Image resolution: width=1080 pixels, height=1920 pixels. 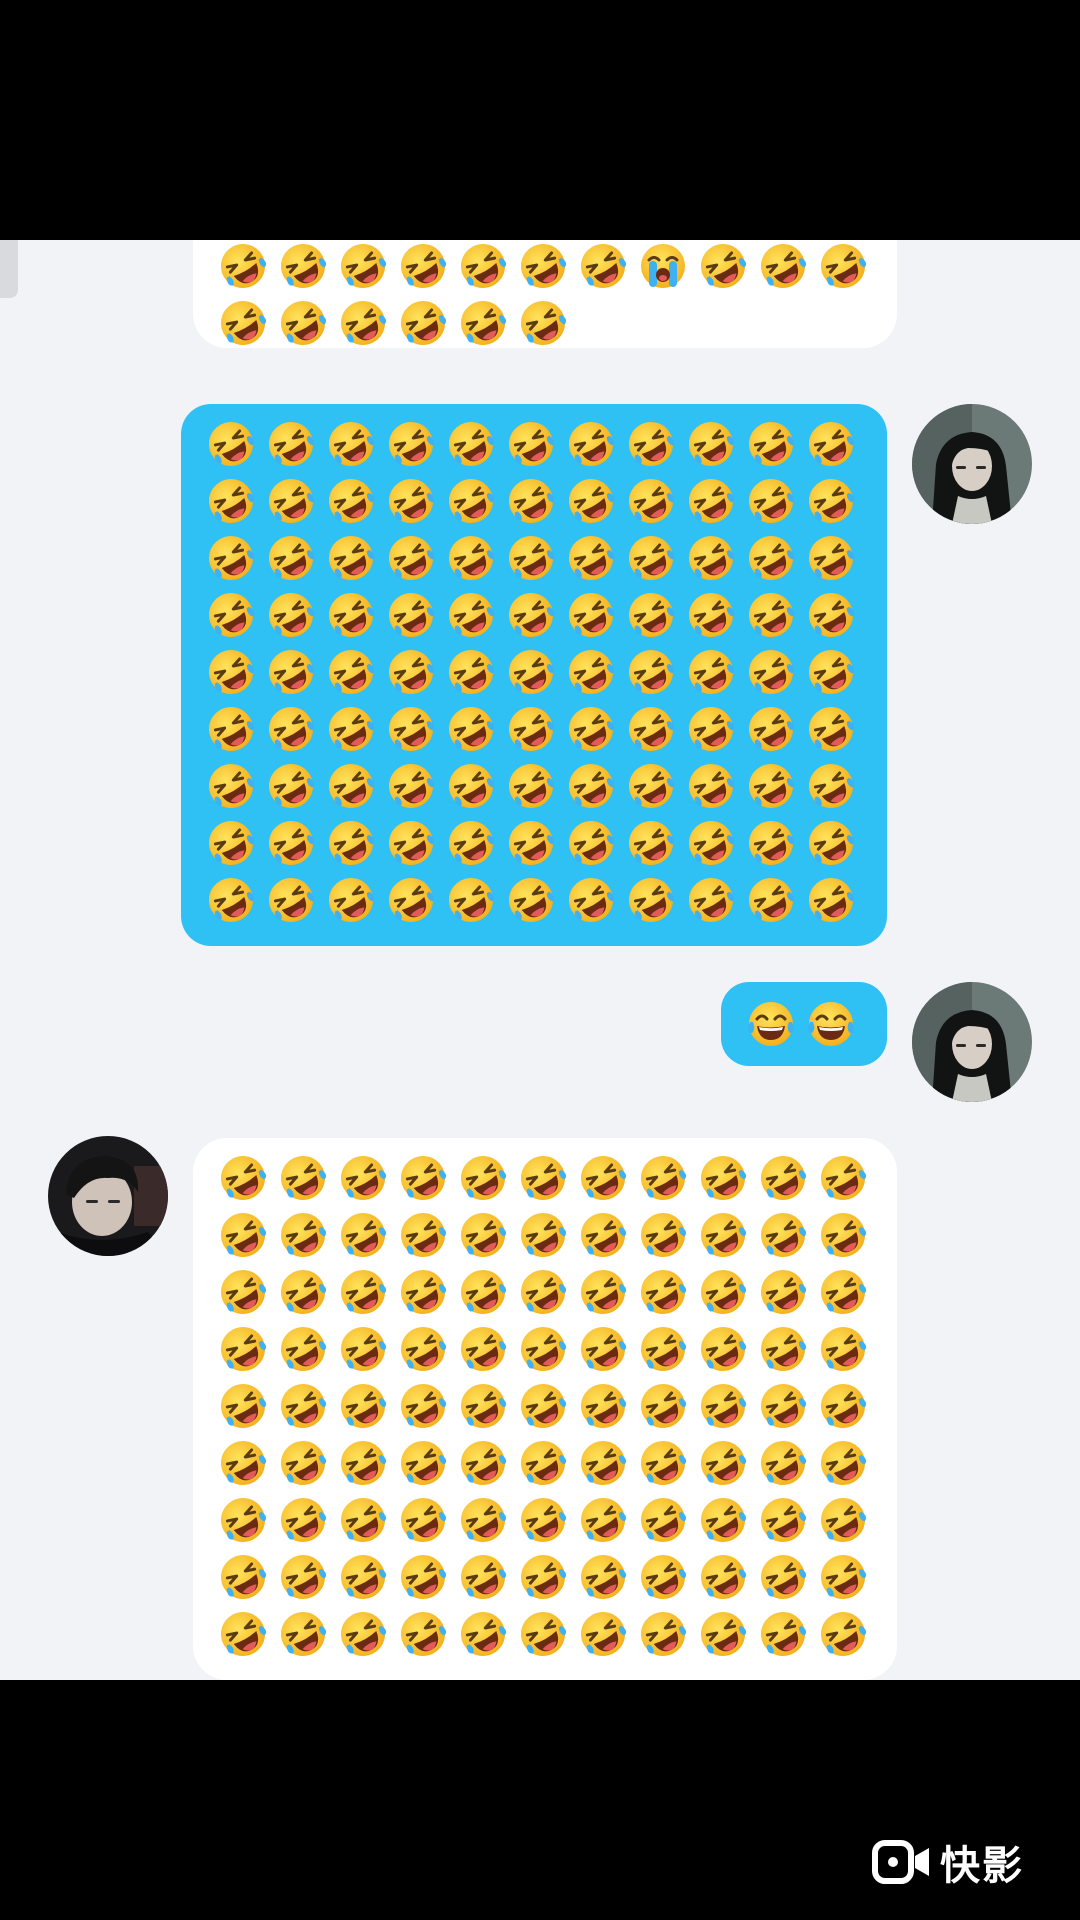 I want to click on message-bubble-outgoing-small, so click(x=804, y=1024).